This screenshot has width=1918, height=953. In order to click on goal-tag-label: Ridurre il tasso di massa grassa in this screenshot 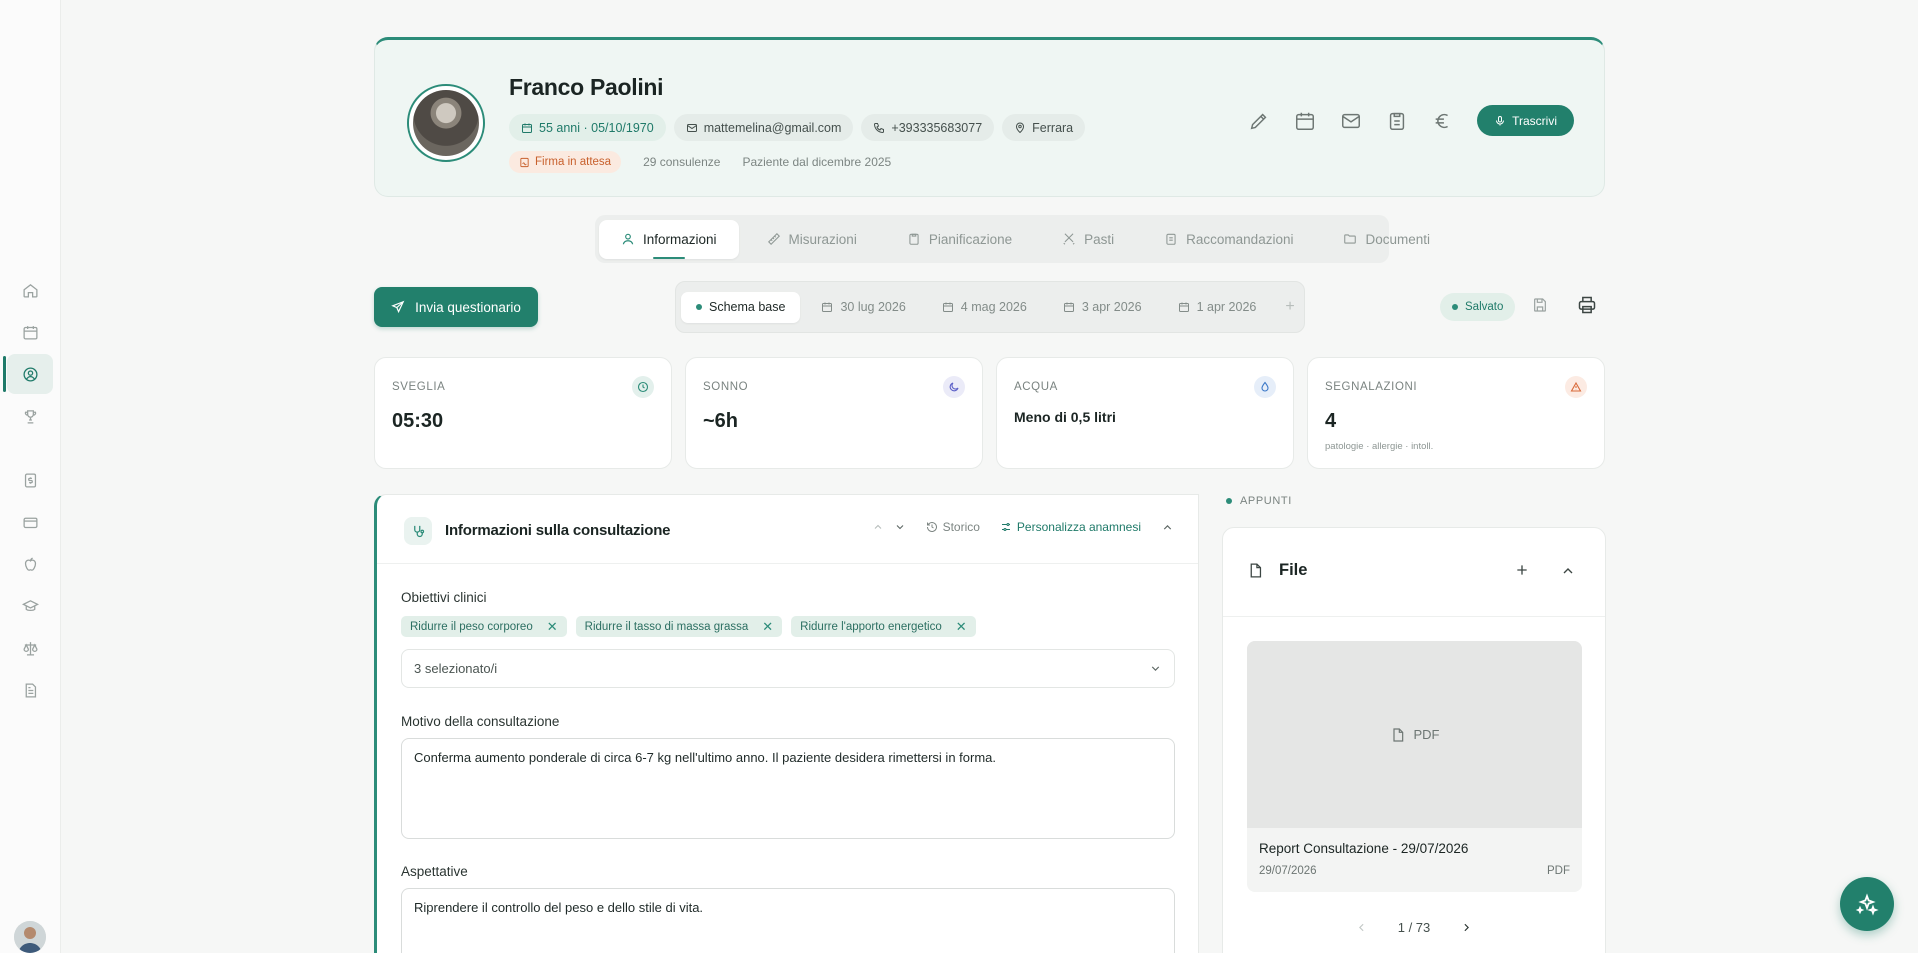, I will do `click(666, 626)`.